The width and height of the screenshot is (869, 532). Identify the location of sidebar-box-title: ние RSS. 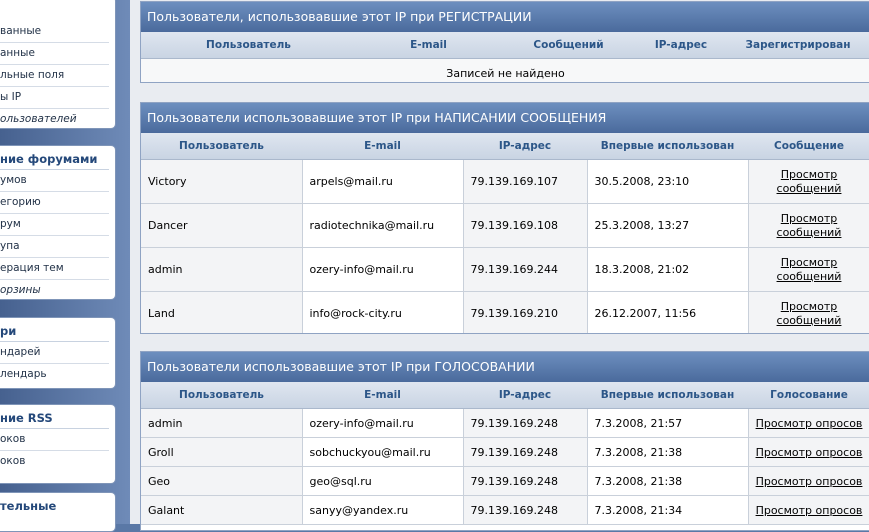
(54, 417).